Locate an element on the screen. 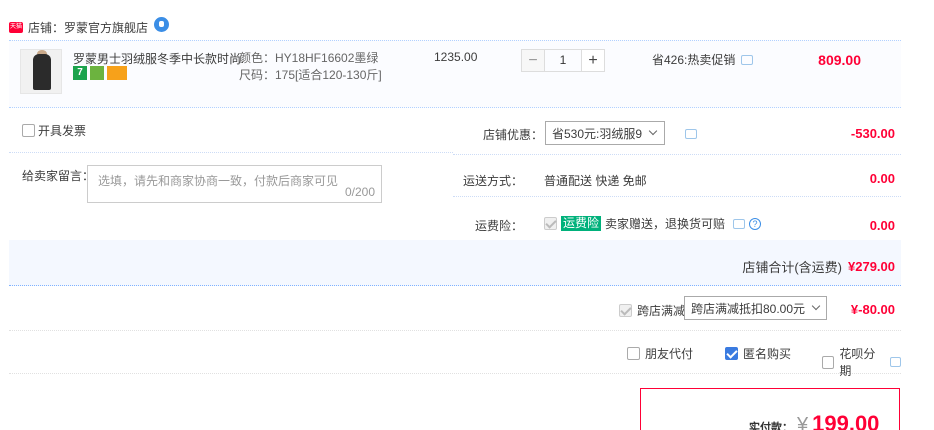  huabei-info-icon is located at coordinates (895, 362).